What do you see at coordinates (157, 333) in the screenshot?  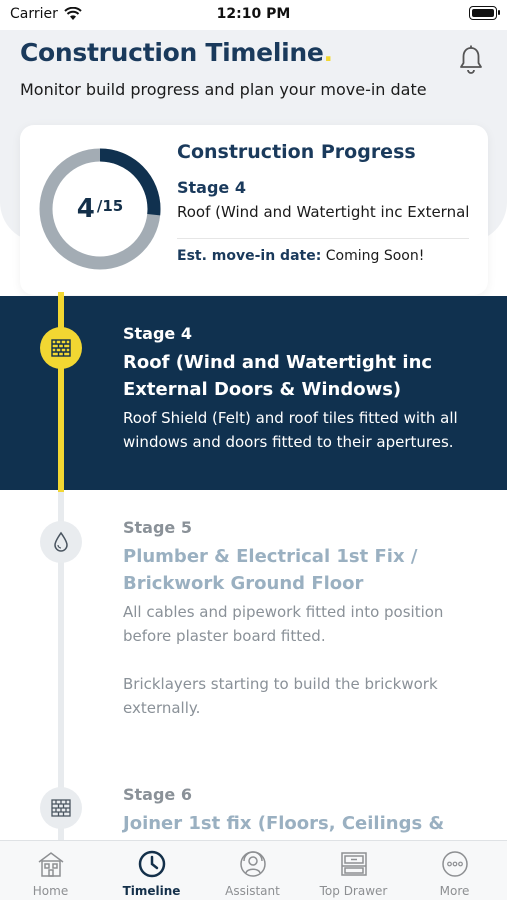 I see `stage-label: Stage 4` at bounding box center [157, 333].